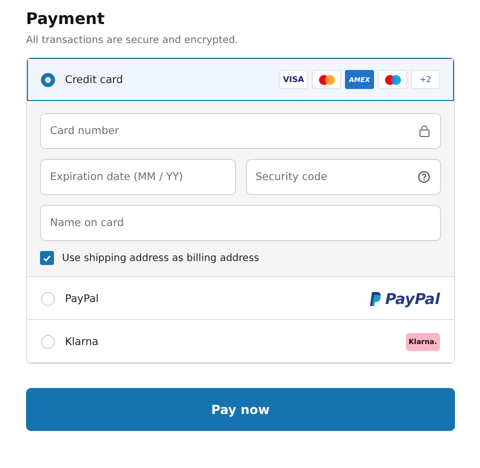 The height and width of the screenshot is (468, 480). I want to click on input-field: Expiration date (MM / YY), so click(138, 177).